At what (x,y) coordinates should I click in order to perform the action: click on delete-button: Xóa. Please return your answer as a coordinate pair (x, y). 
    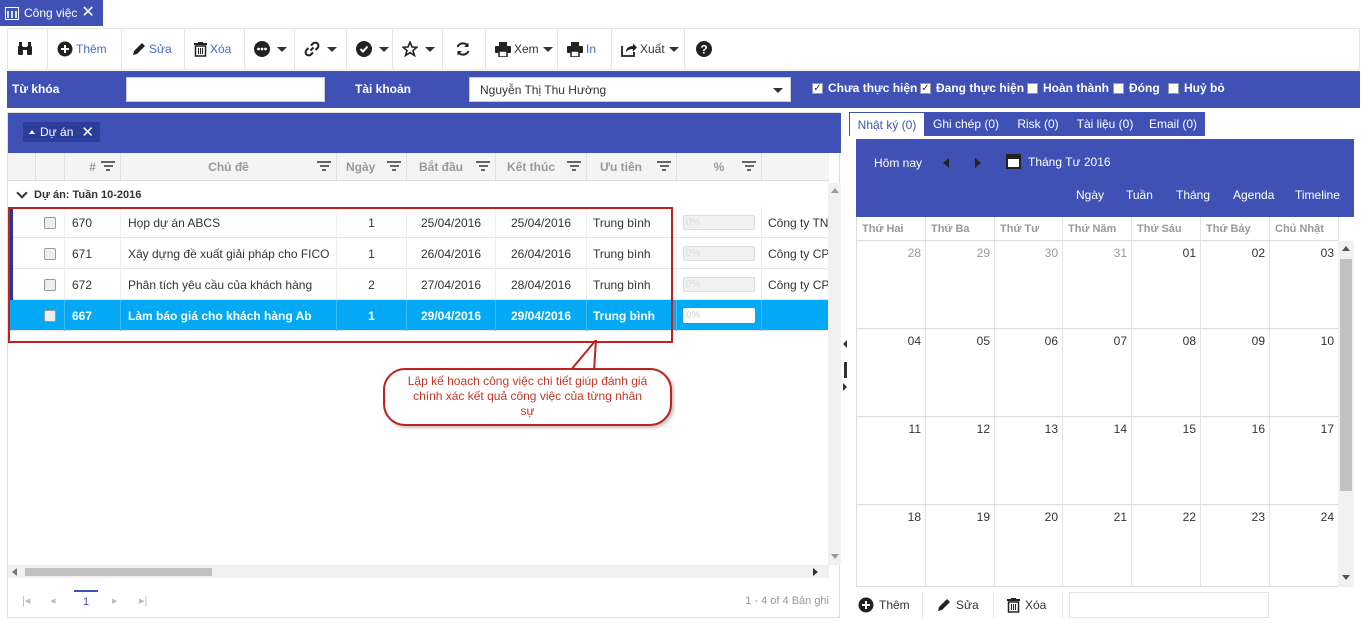
    Looking at the image, I should click on (215, 49).